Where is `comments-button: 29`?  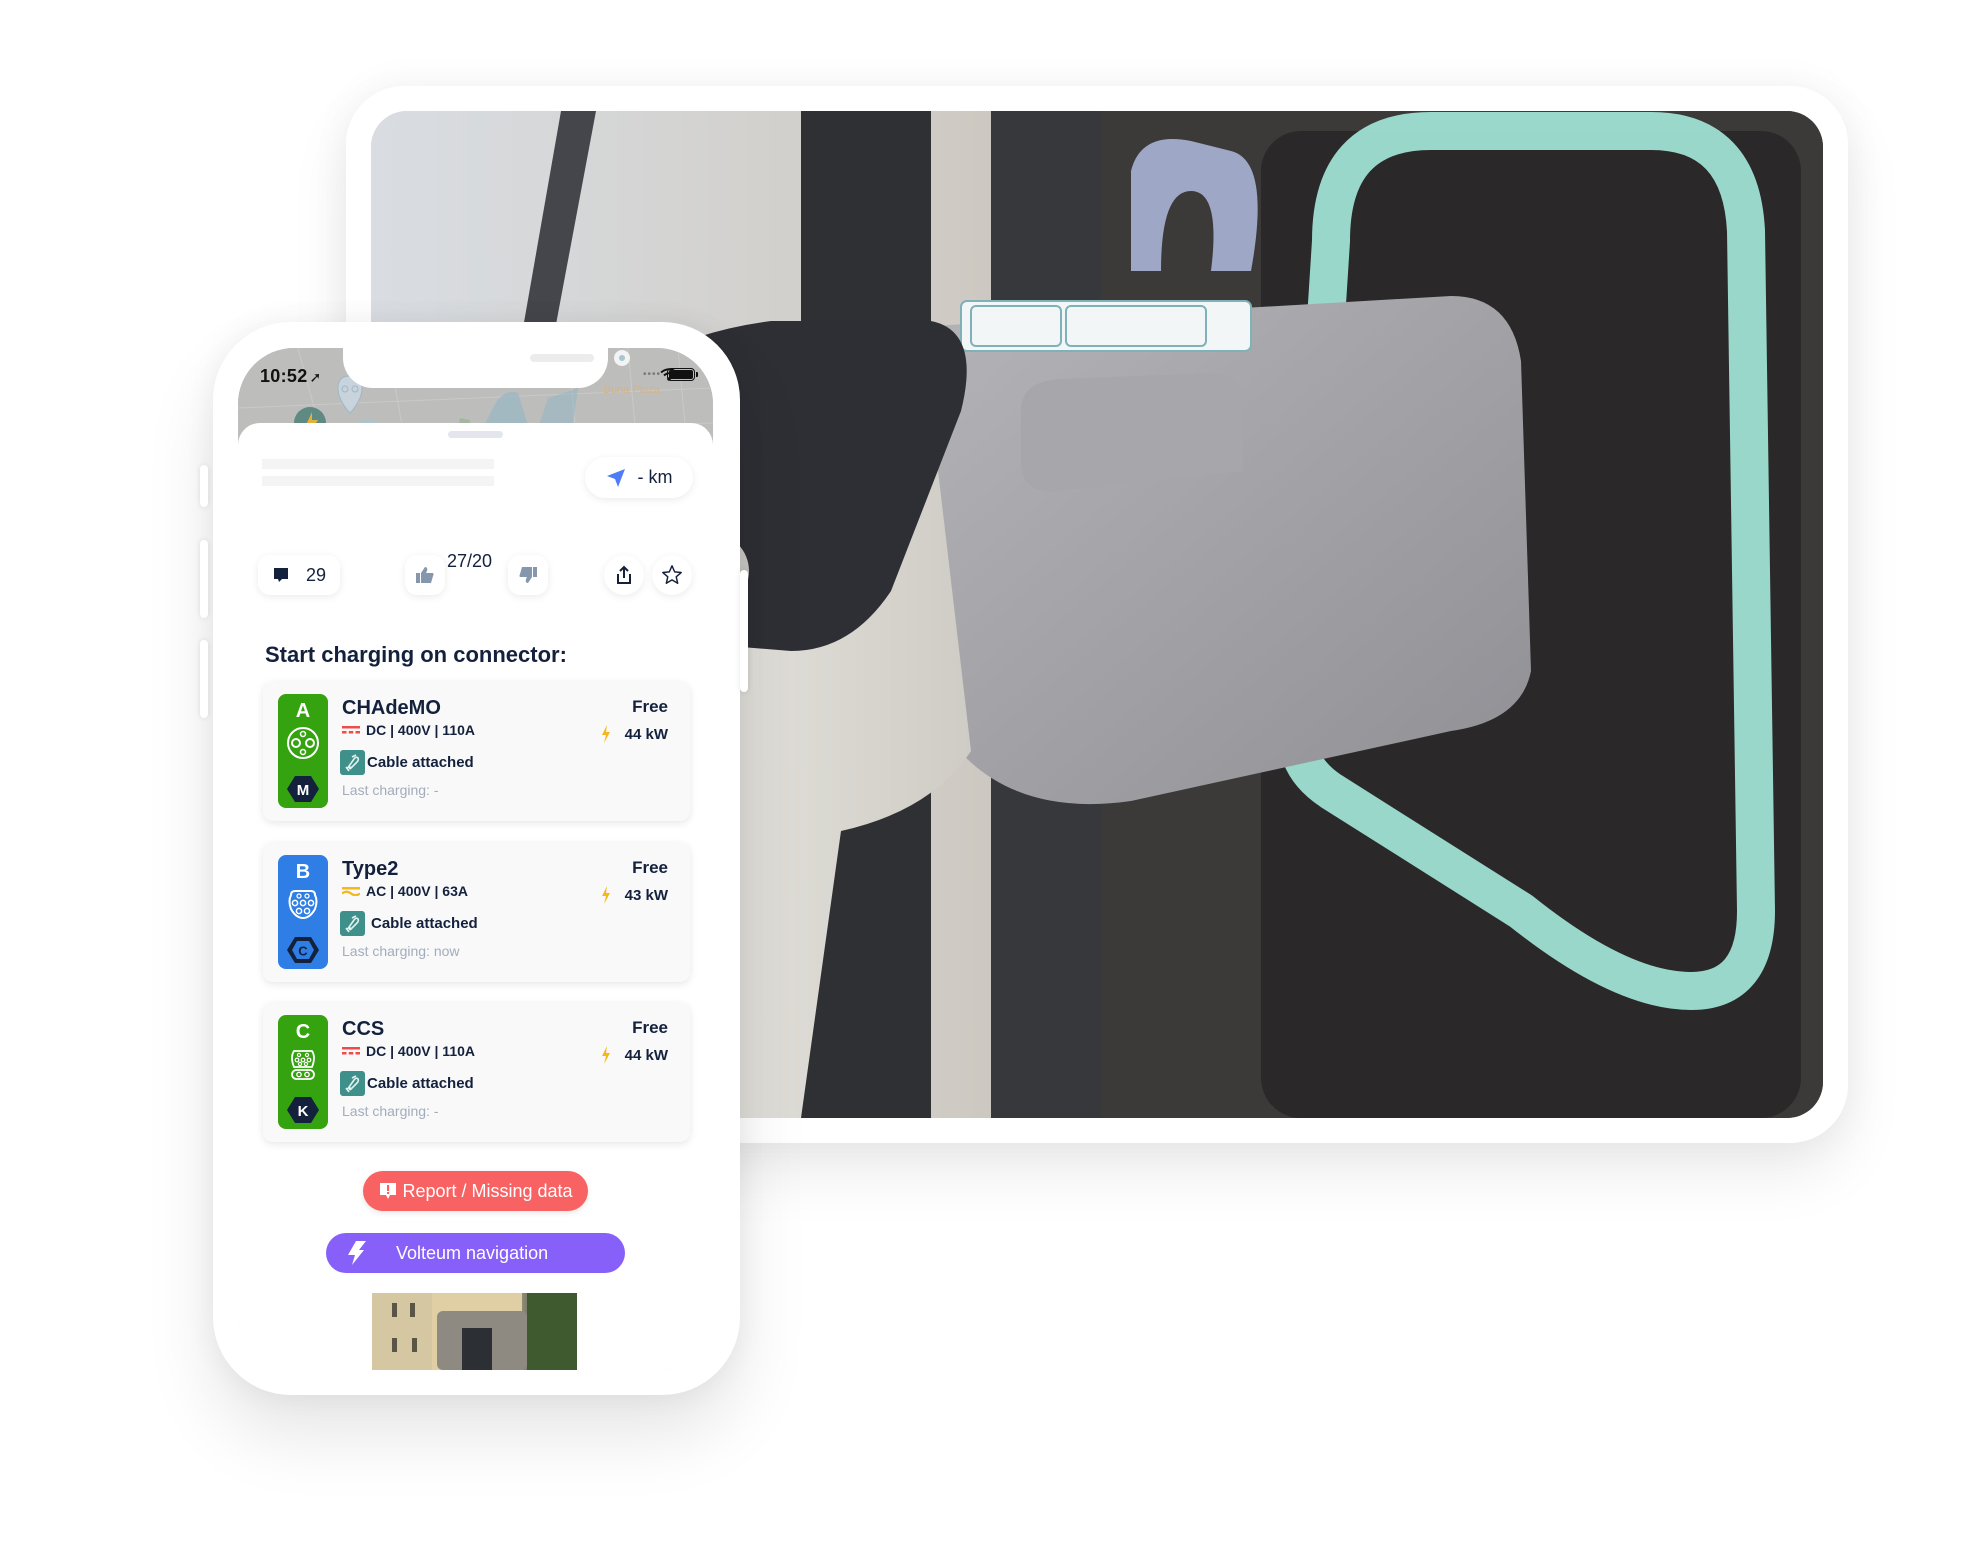
comments-button: 29 is located at coordinates (299, 575).